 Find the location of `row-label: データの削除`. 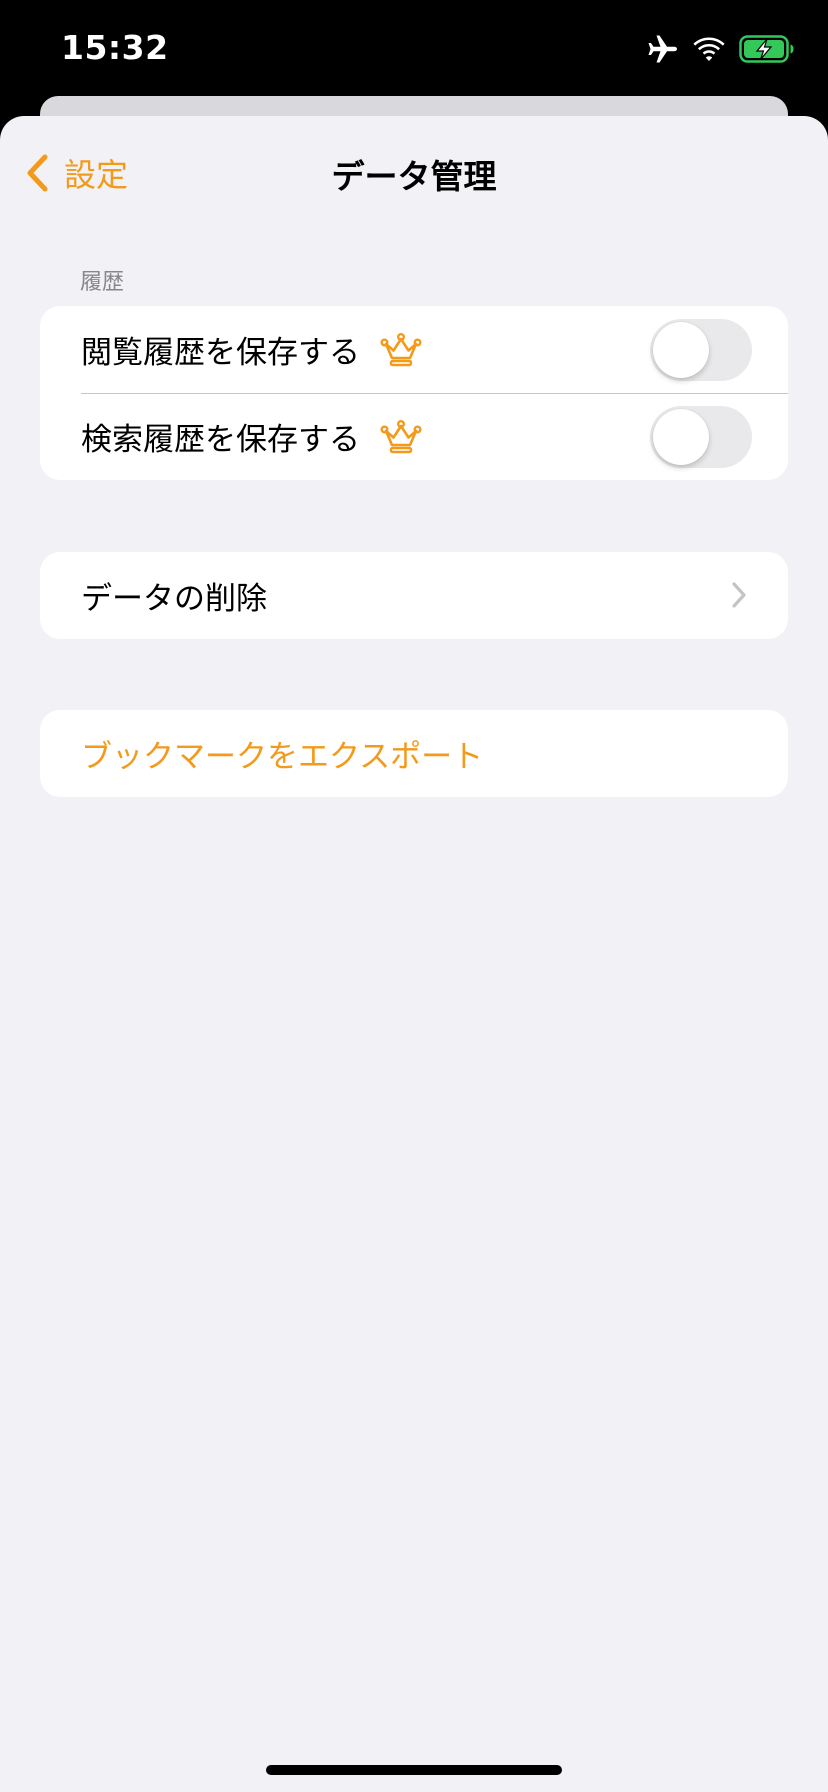

row-label: データの削除 is located at coordinates (174, 599).